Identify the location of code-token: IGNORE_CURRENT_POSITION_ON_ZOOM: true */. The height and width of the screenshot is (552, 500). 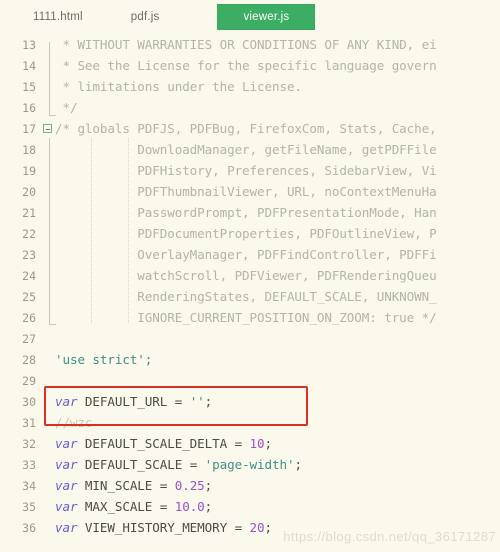
(246, 317).